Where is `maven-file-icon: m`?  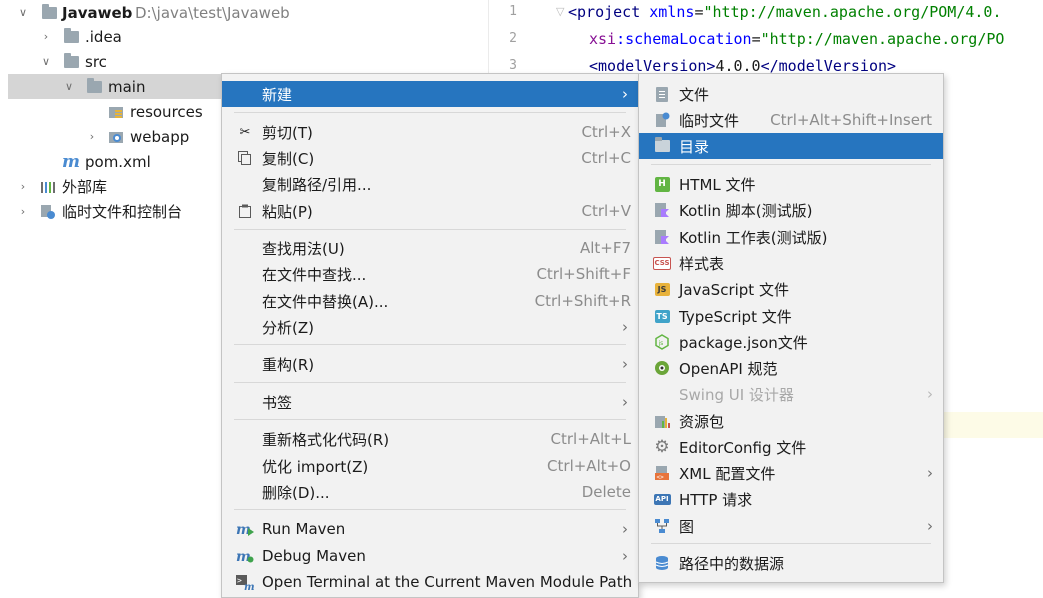 maven-file-icon: m is located at coordinates (71, 161).